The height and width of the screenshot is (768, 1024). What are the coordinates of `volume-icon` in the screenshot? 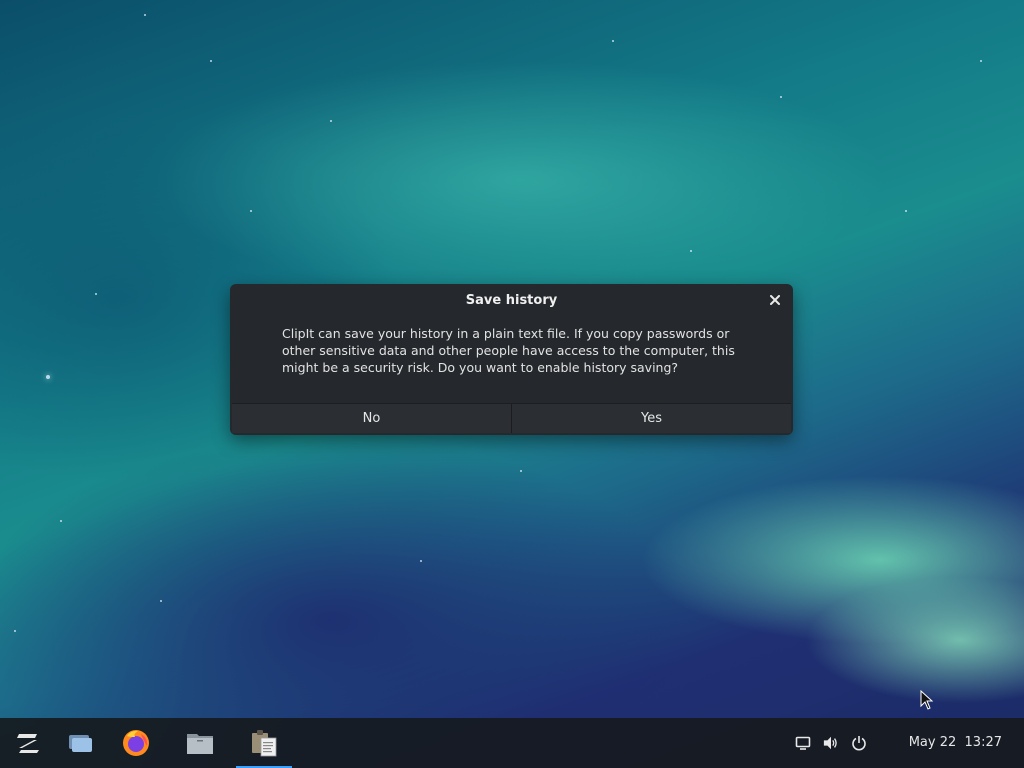 It's located at (831, 743).